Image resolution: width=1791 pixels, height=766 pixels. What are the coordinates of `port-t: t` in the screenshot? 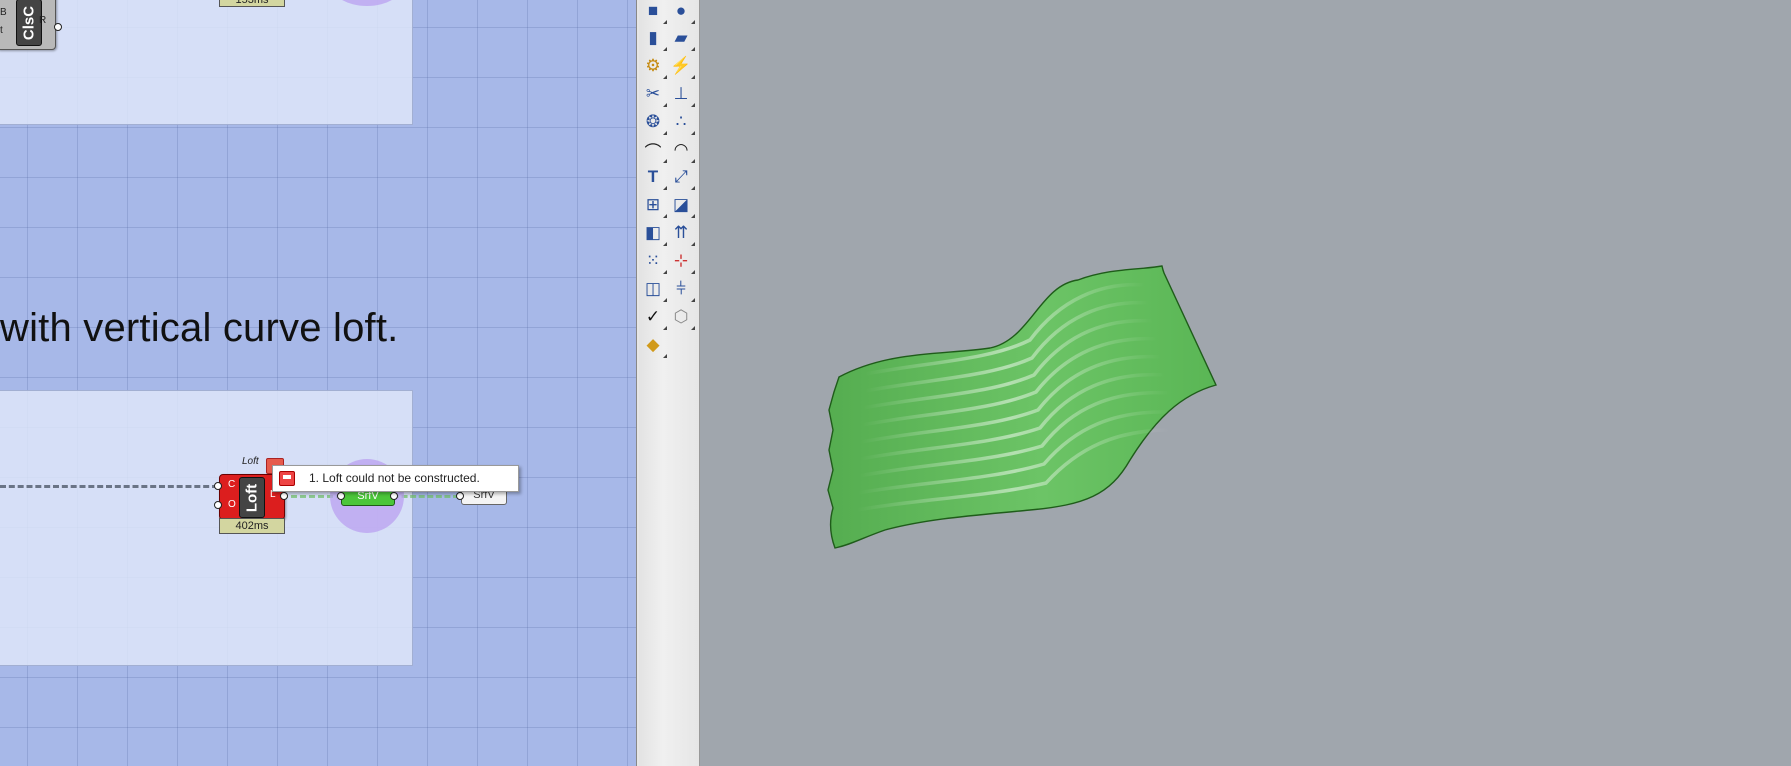 It's located at (1, 30).